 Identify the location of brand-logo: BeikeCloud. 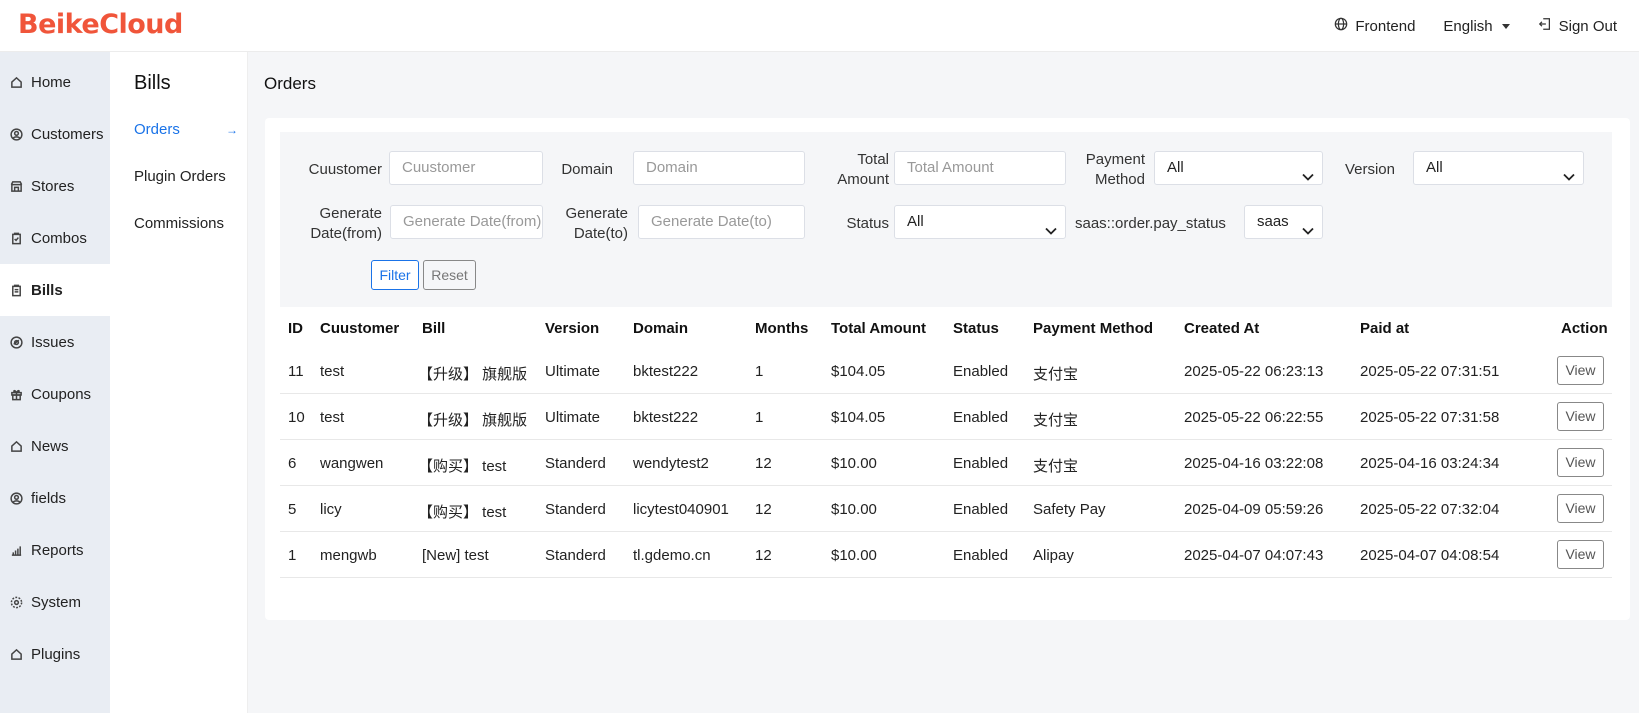
(100, 24).